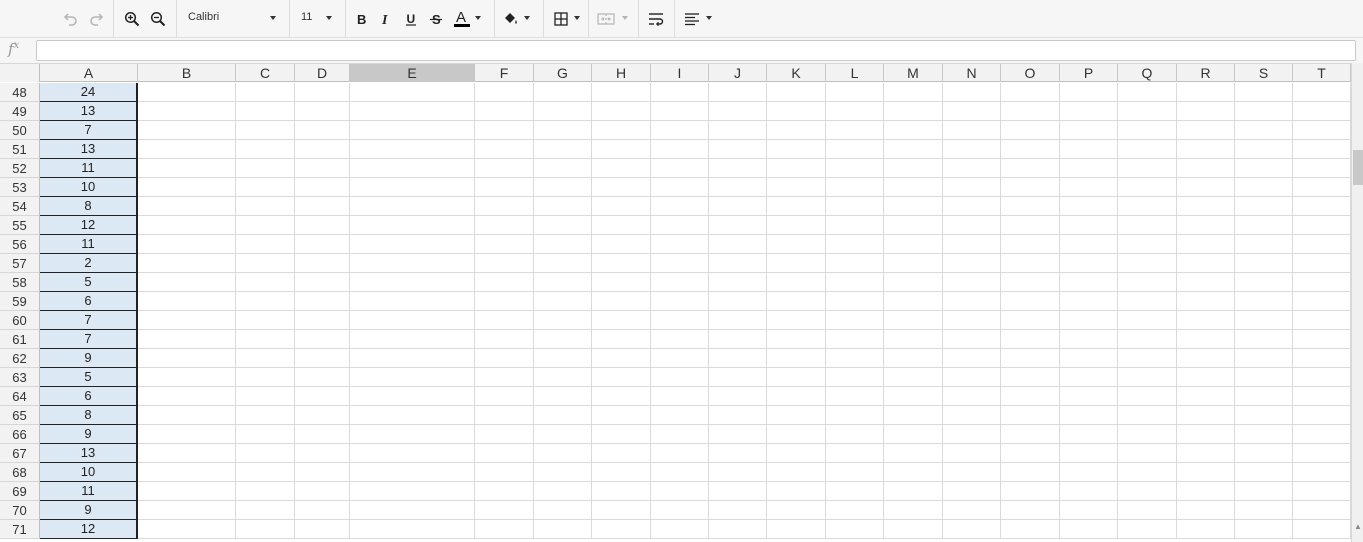  Describe the element at coordinates (972, 244) in the screenshot. I see `cell-n56` at that location.